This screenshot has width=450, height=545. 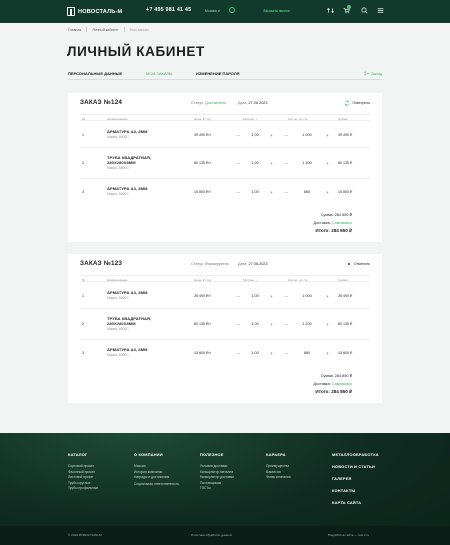 What do you see at coordinates (355, 478) in the screenshot?
I see `footer-heading: ГАЛЕРЕЯ` at bounding box center [355, 478].